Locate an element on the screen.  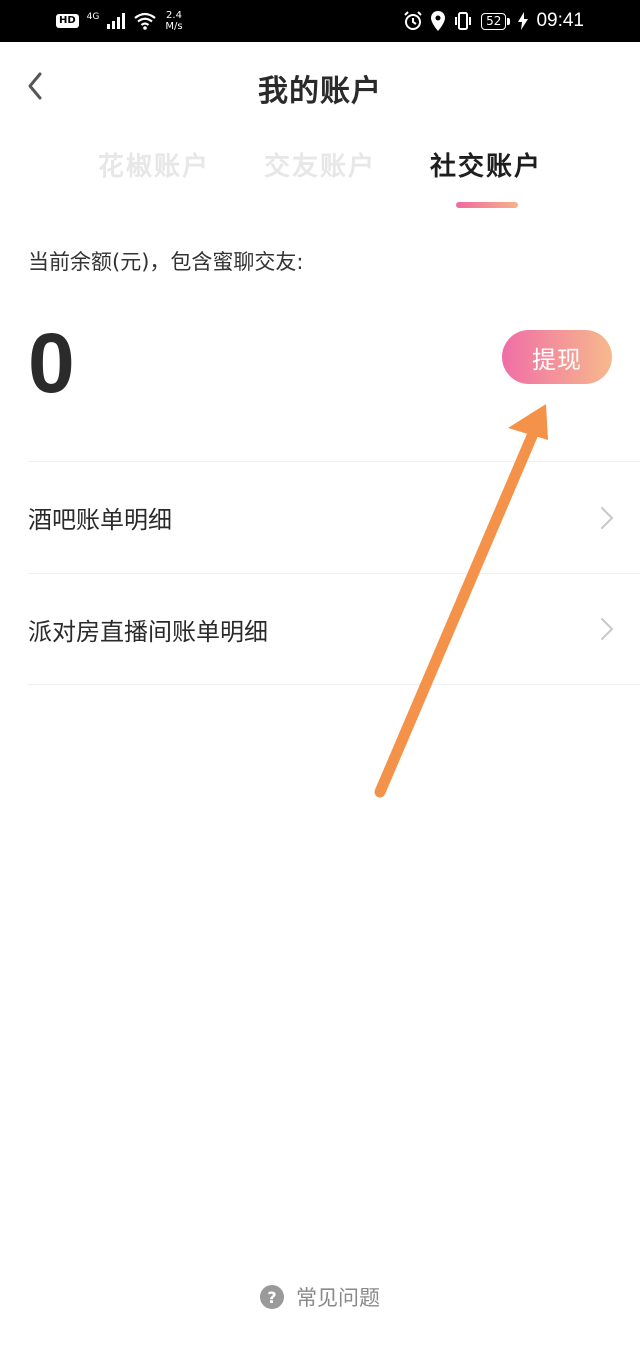
page-title: 我的账户 is located at coordinates (320, 91).